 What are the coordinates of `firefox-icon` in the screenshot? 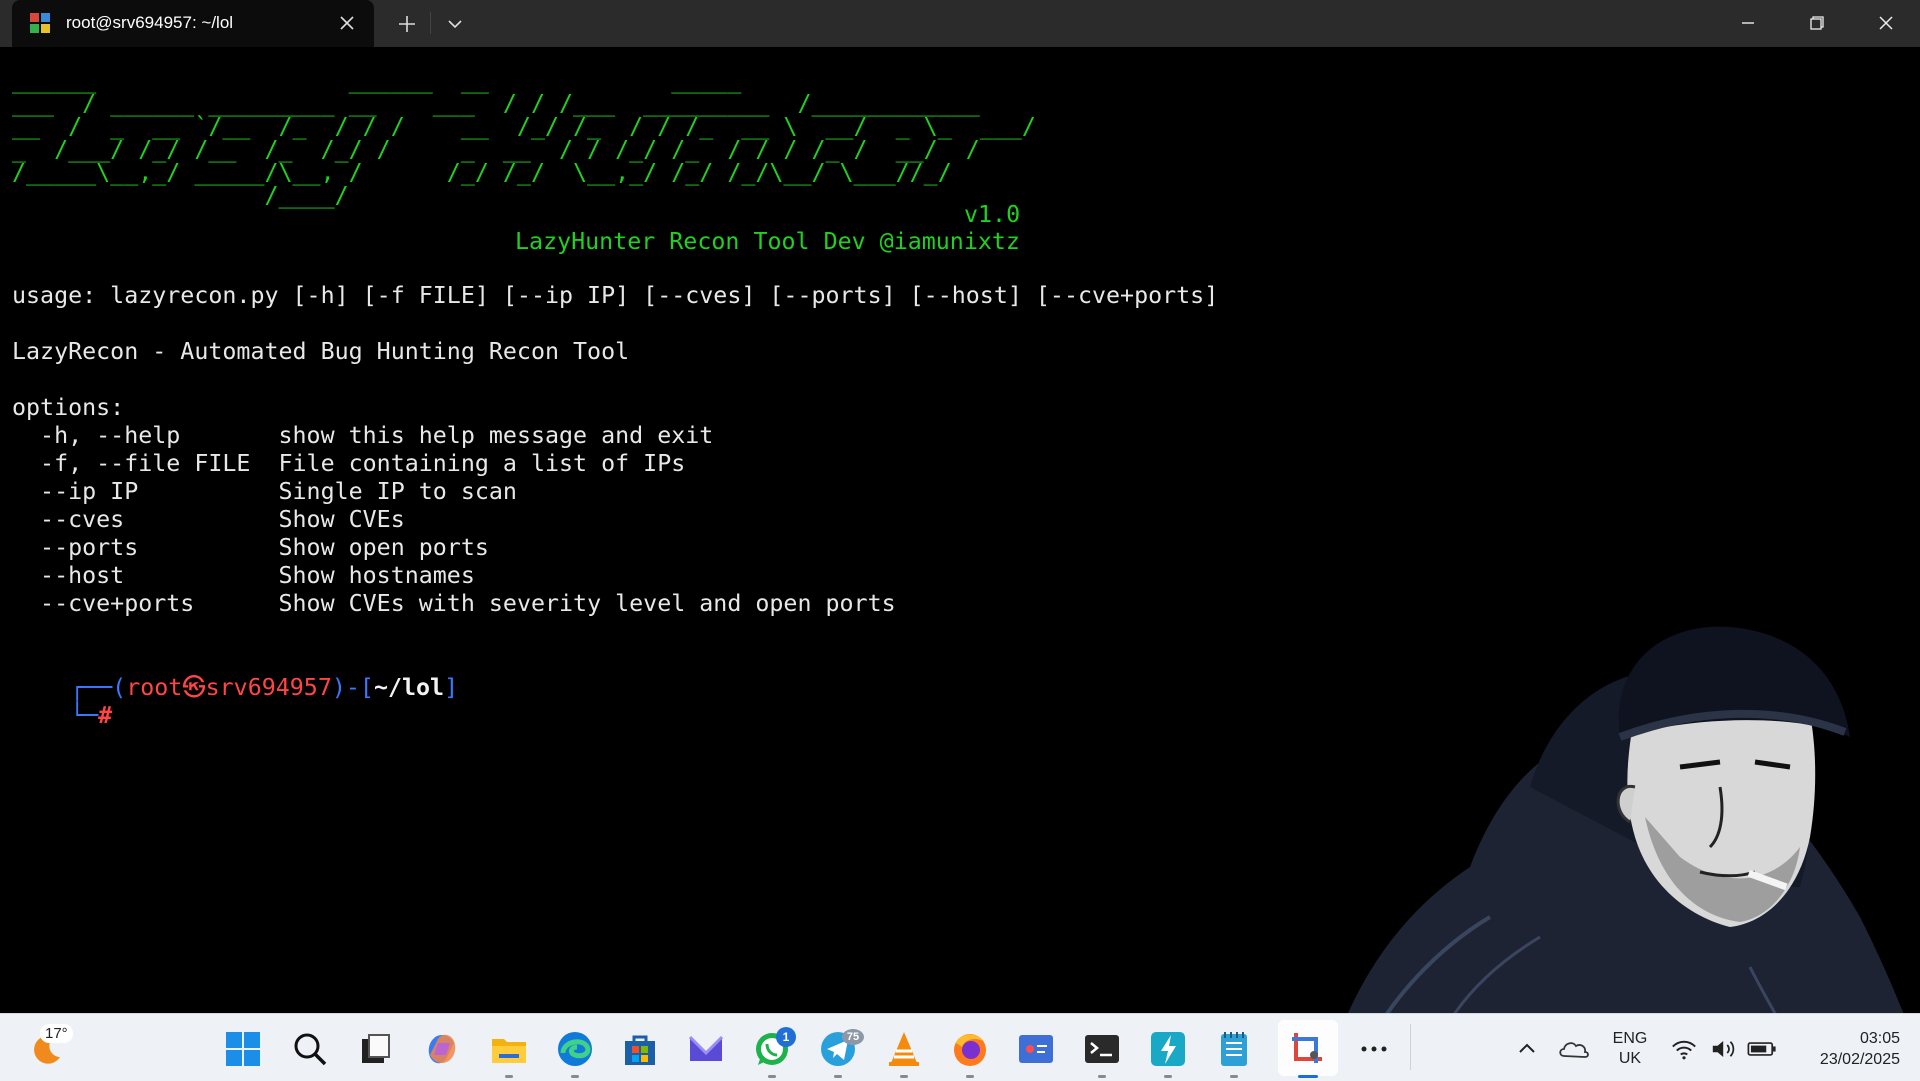 It's located at (970, 1049).